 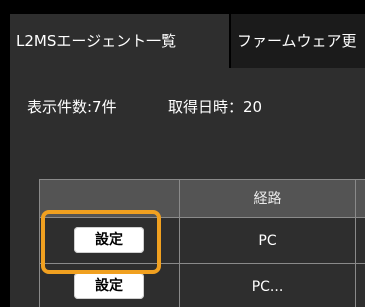 I want to click on tab-firmware-update: ファームウェア更, so click(x=298, y=41).